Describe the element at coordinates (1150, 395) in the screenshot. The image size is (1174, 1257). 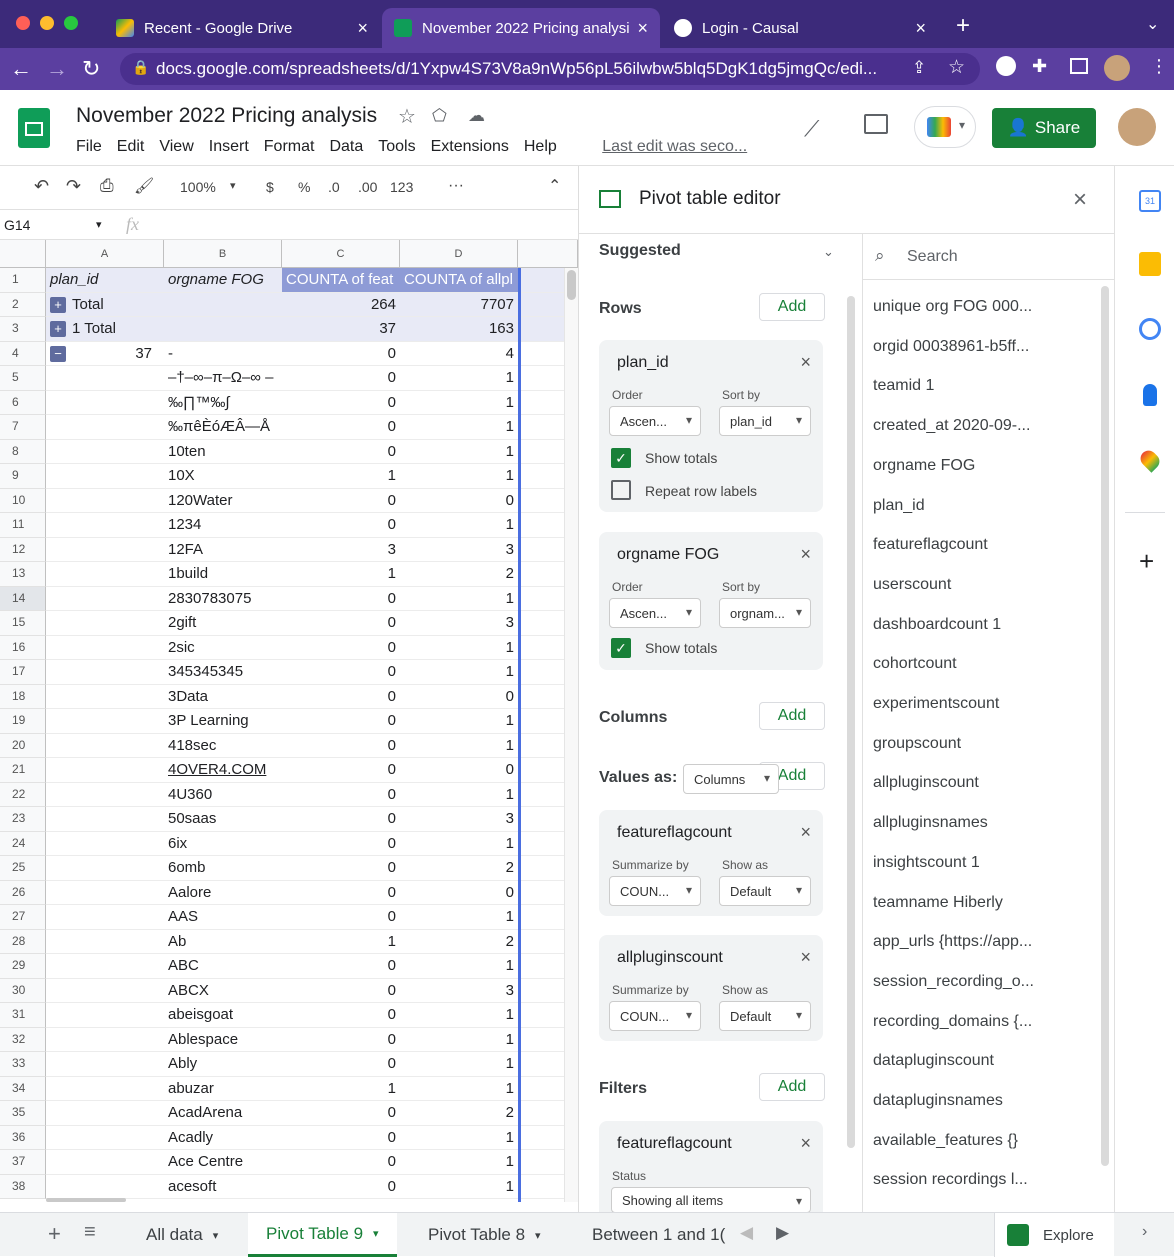
I see `contacts-icon` at that location.